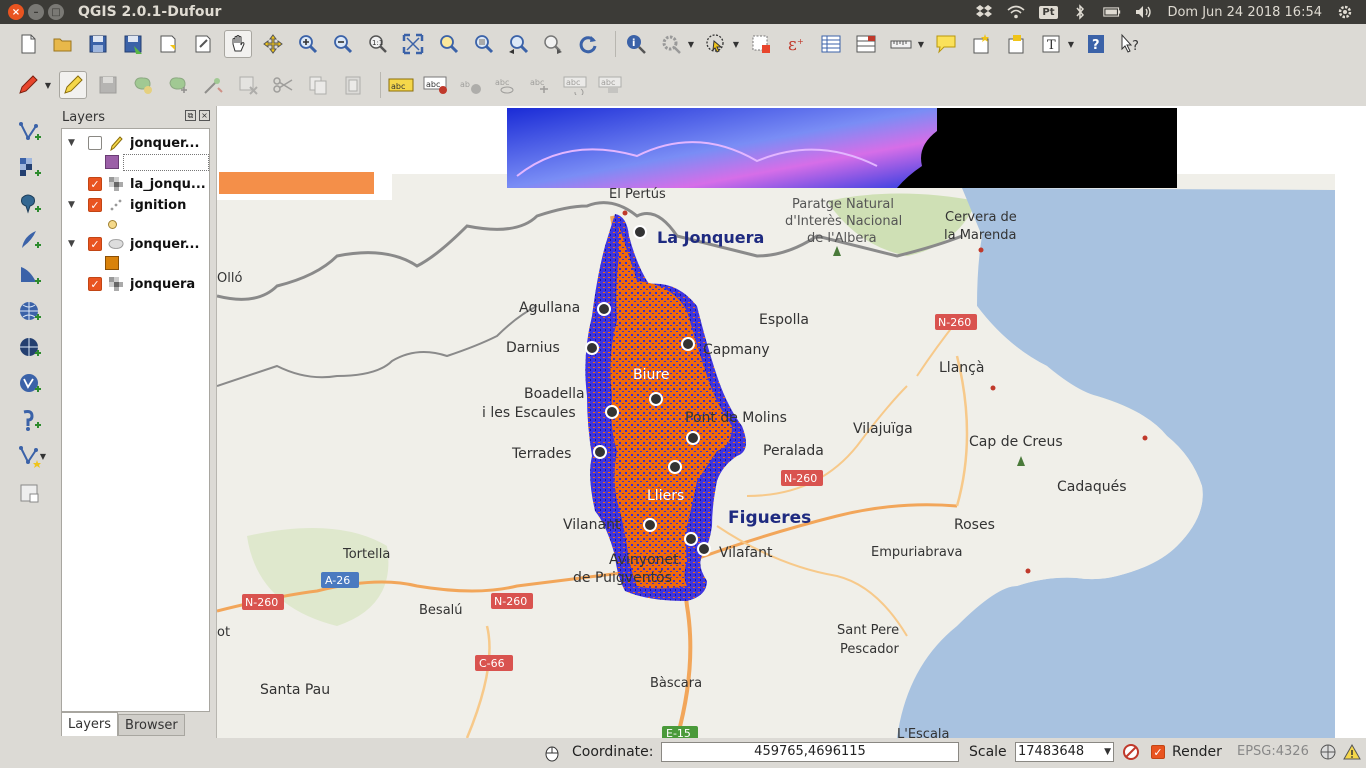 This screenshot has height=768, width=1366. I want to click on add-wfs-layer-button, so click(30, 384).